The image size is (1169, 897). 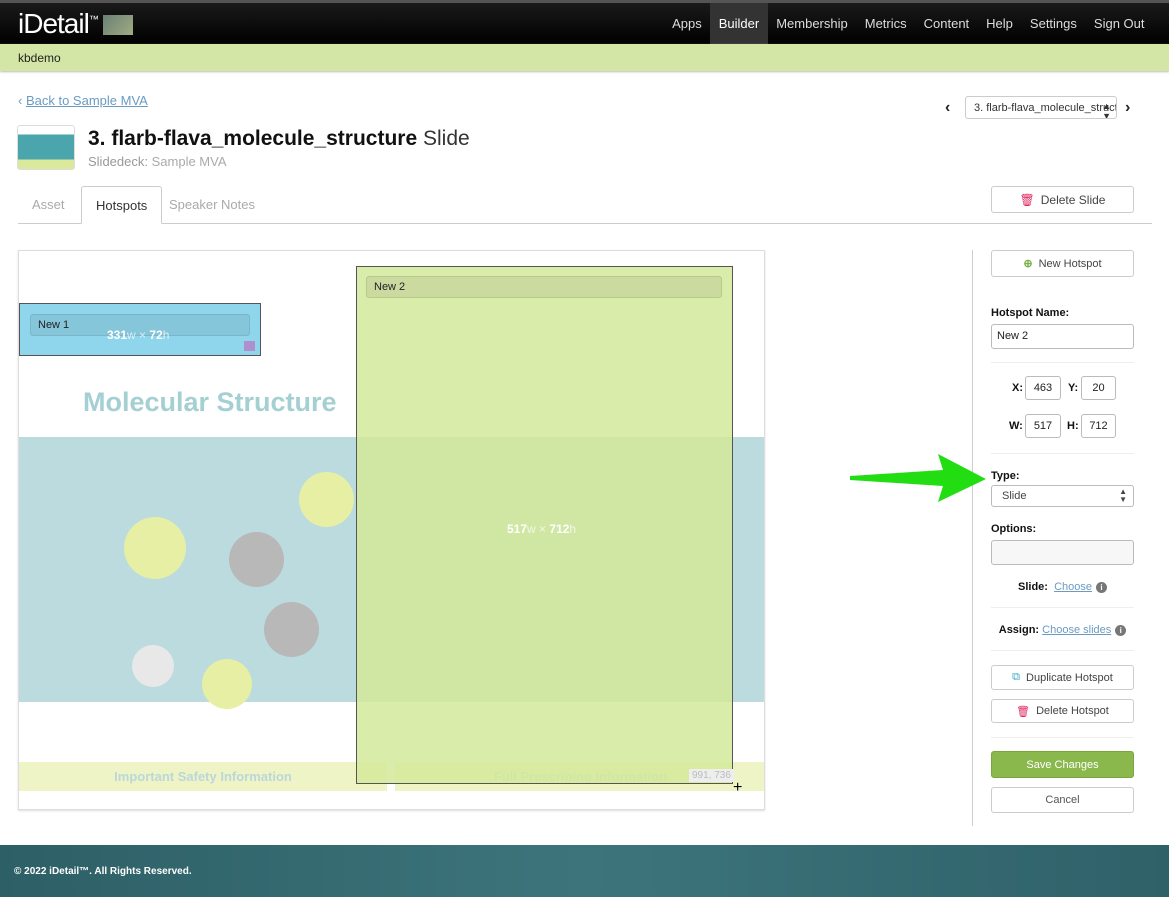 What do you see at coordinates (138, 335) in the screenshot?
I see `hotspot-dimensions: 331w × 72h` at bounding box center [138, 335].